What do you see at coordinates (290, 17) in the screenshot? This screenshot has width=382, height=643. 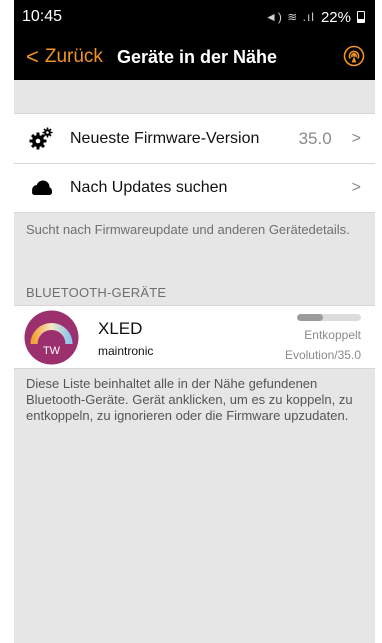 I see `status-icons: ◄) ≋ .ıl` at bounding box center [290, 17].